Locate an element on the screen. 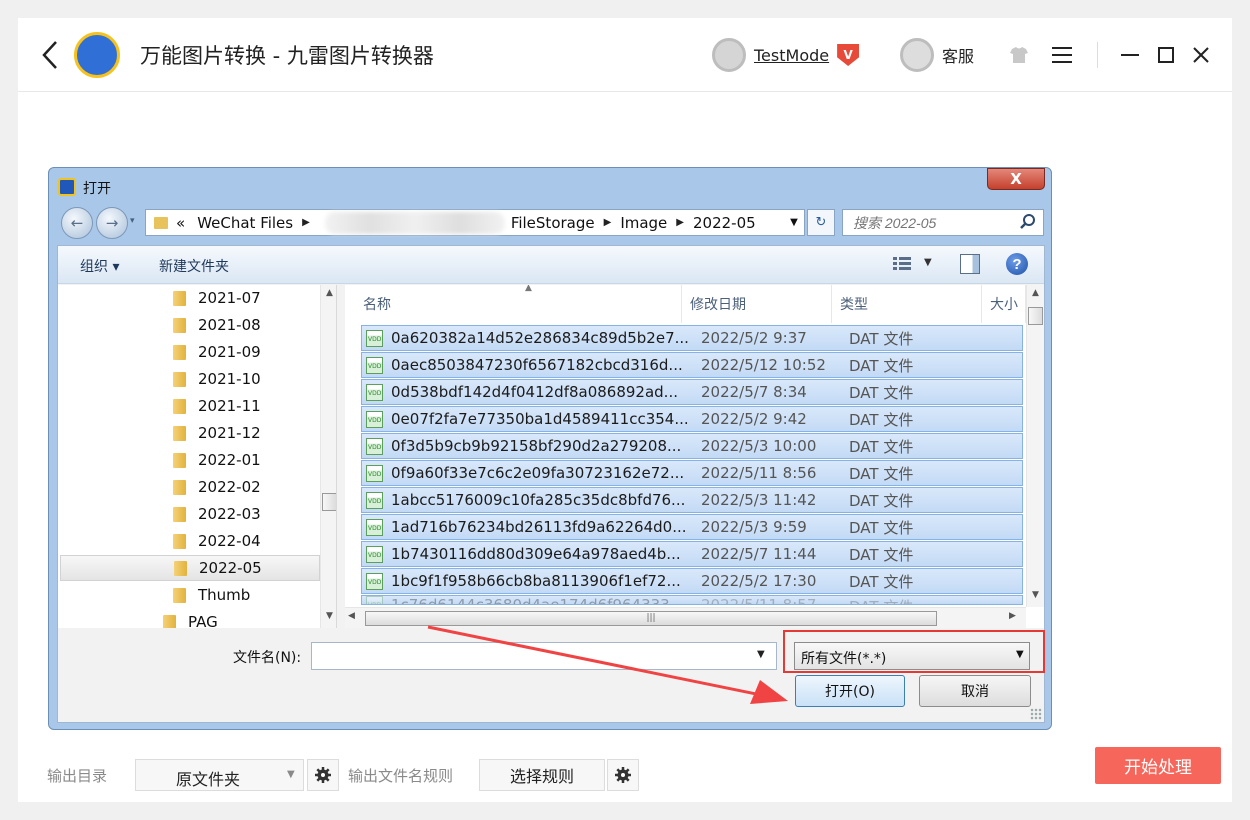 The height and width of the screenshot is (820, 1250). dialog-app-icon is located at coordinates (67, 187).